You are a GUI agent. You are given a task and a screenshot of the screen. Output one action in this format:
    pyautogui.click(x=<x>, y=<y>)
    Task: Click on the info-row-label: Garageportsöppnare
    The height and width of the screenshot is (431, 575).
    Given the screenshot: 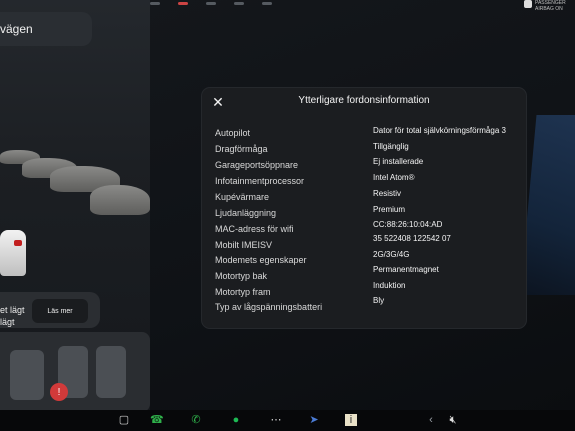 What is the action you would take?
    pyautogui.click(x=257, y=165)
    